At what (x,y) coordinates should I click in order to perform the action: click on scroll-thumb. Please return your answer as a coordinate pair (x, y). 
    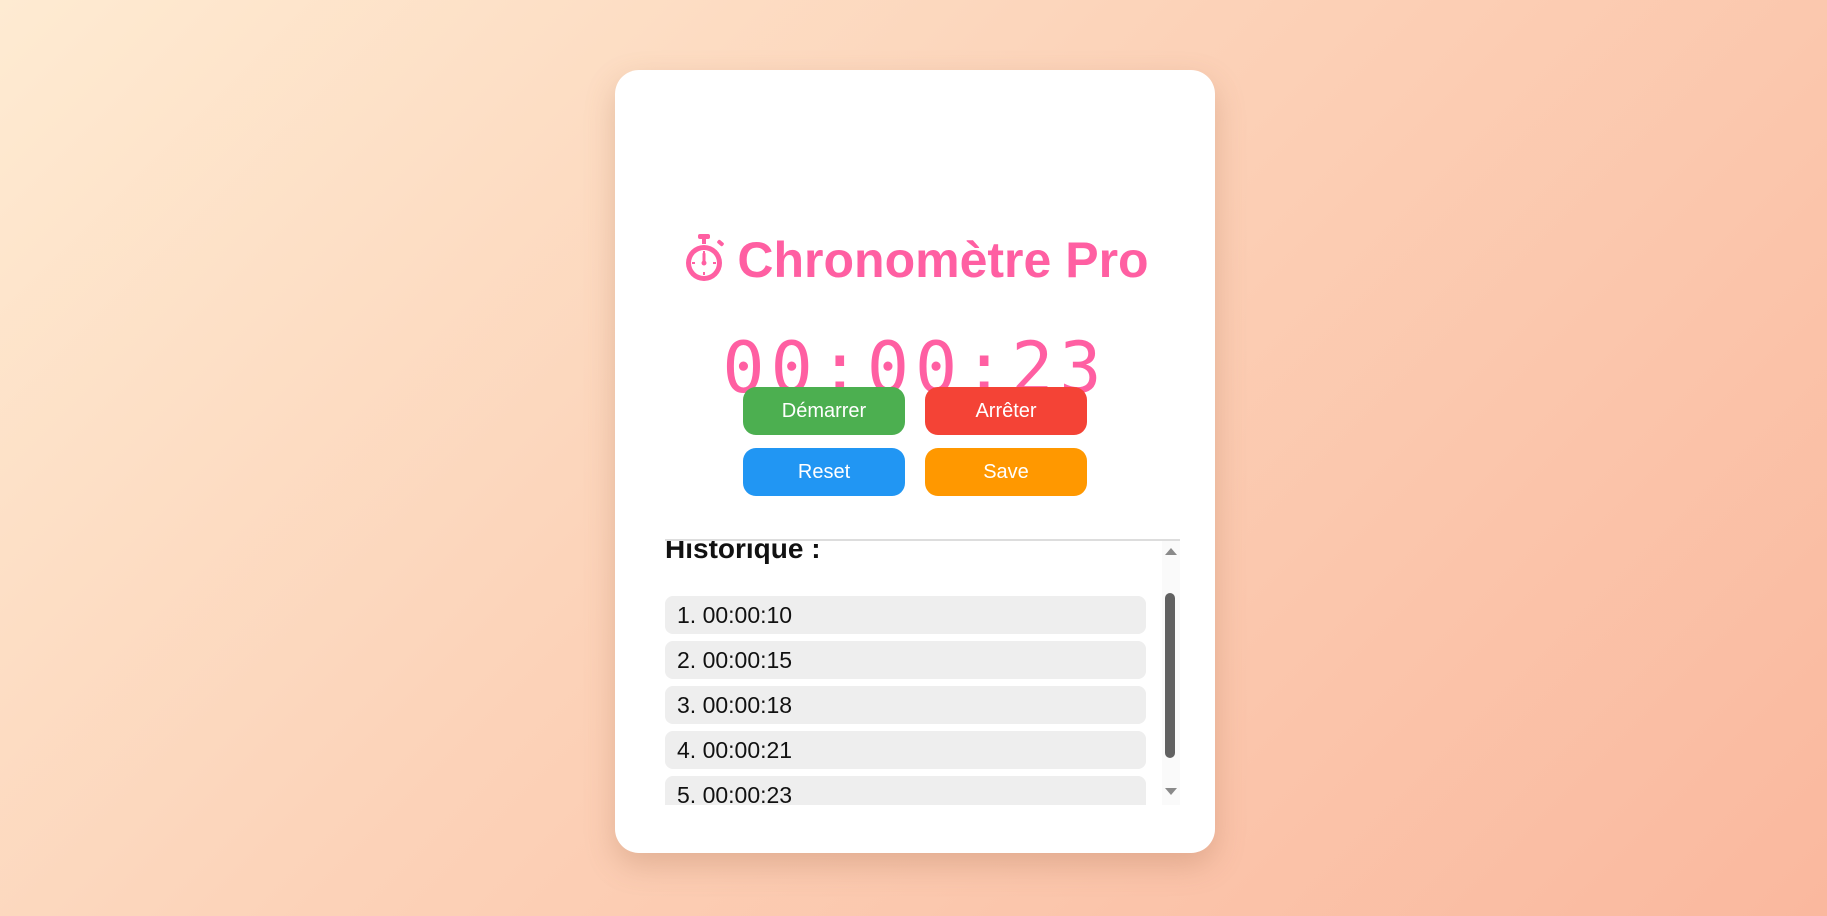
    Looking at the image, I should click on (1170, 675).